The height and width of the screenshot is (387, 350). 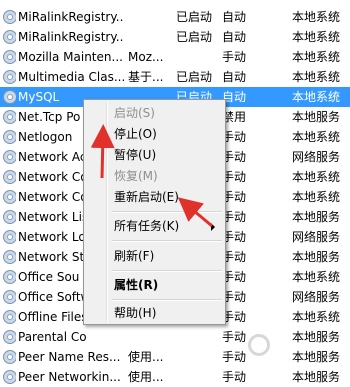 I want to click on menu-item-help: 帮助(H), so click(x=154, y=313).